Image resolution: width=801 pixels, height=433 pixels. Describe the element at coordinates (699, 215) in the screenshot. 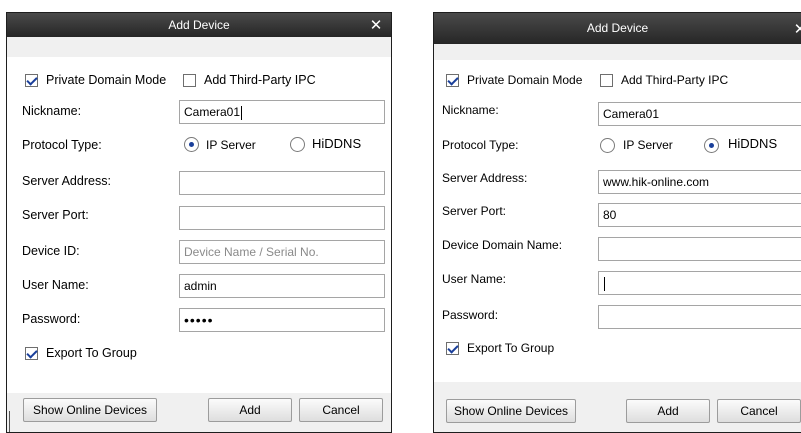

I see `server-port-input: 80` at that location.